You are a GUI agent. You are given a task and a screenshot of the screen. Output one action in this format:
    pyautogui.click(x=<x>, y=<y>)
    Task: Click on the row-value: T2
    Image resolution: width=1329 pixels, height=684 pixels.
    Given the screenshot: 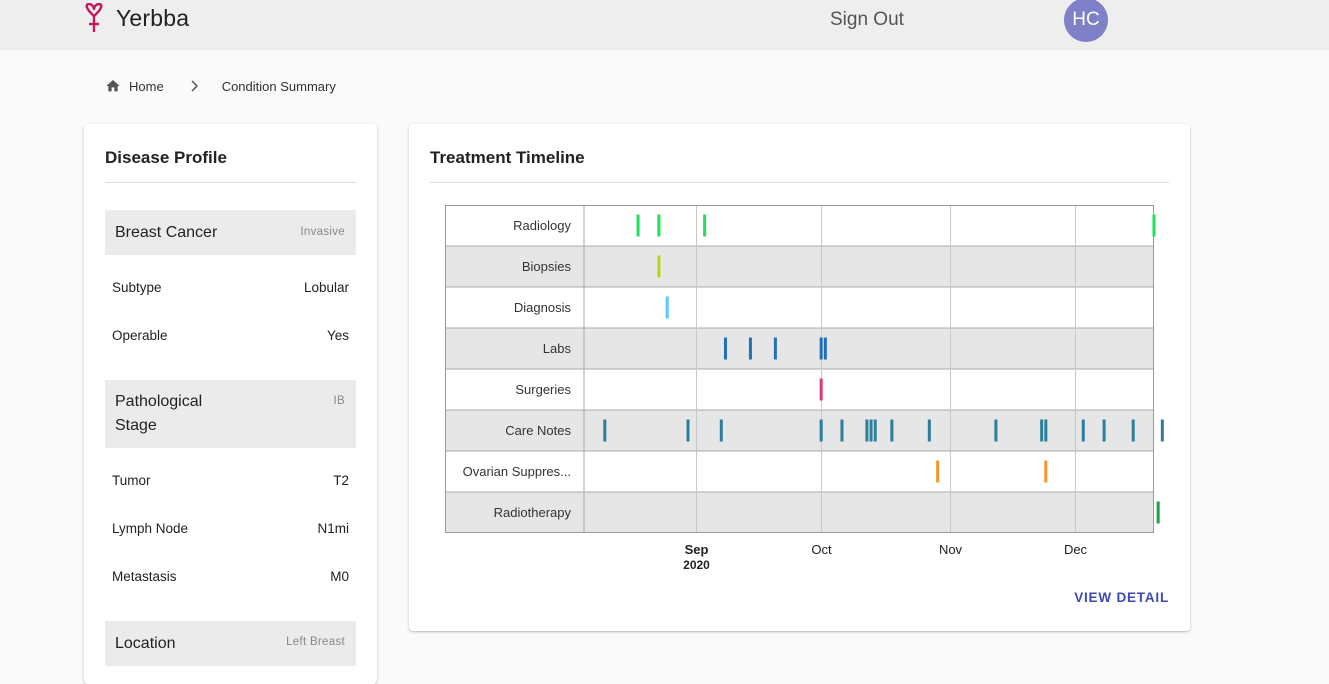 What is the action you would take?
    pyautogui.click(x=341, y=480)
    